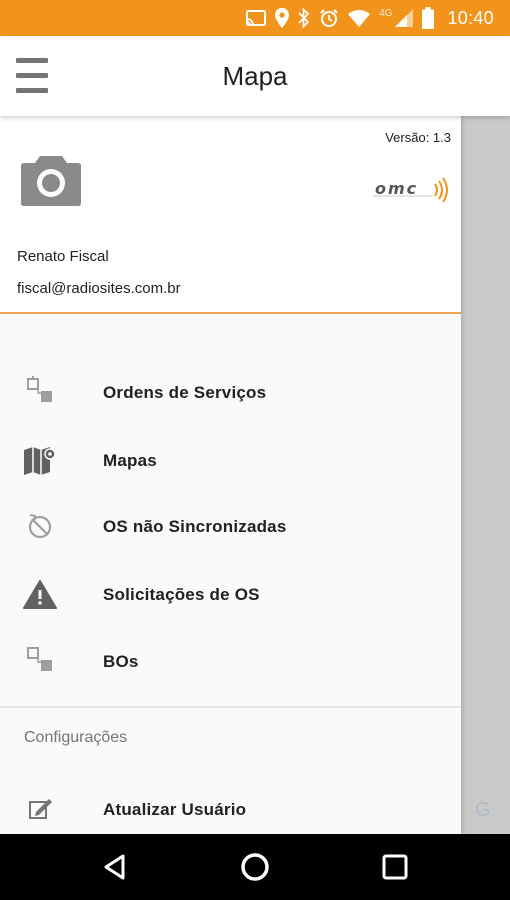 The width and height of the screenshot is (510, 900). Describe the element at coordinates (181, 594) in the screenshot. I see `menu-item-label: Solicitações de OS` at that location.